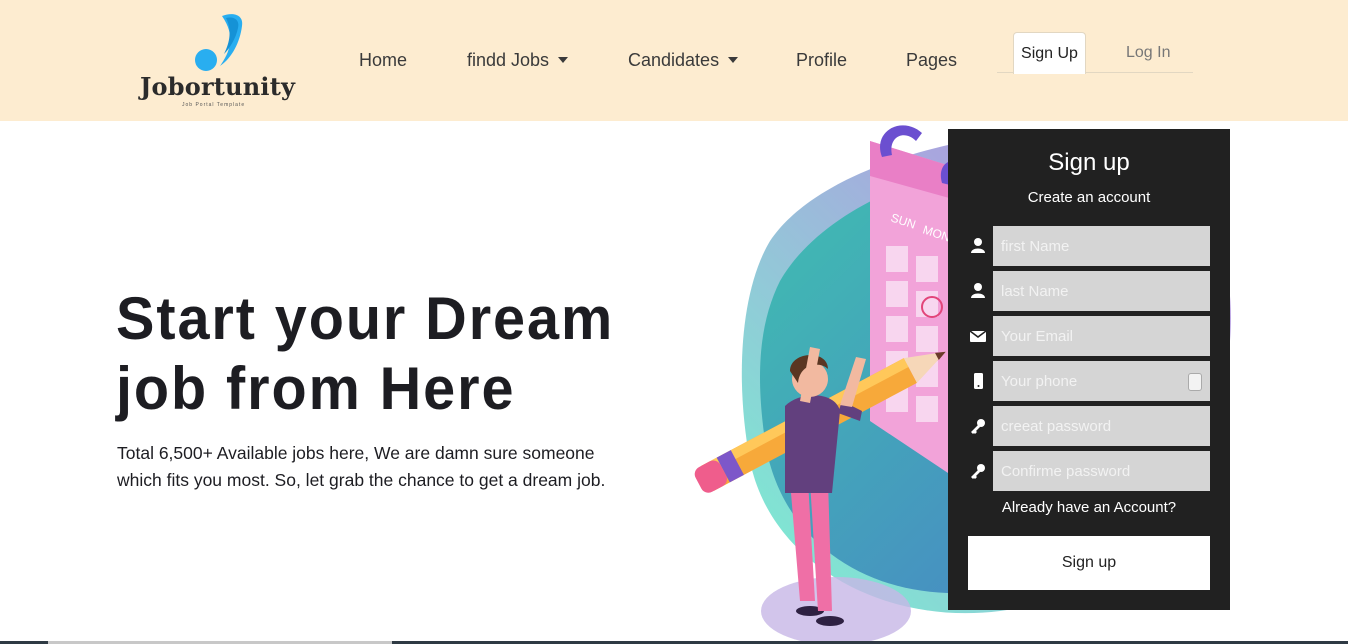 Image resolution: width=1348 pixels, height=644 pixels. I want to click on password-row, so click(1089, 426).